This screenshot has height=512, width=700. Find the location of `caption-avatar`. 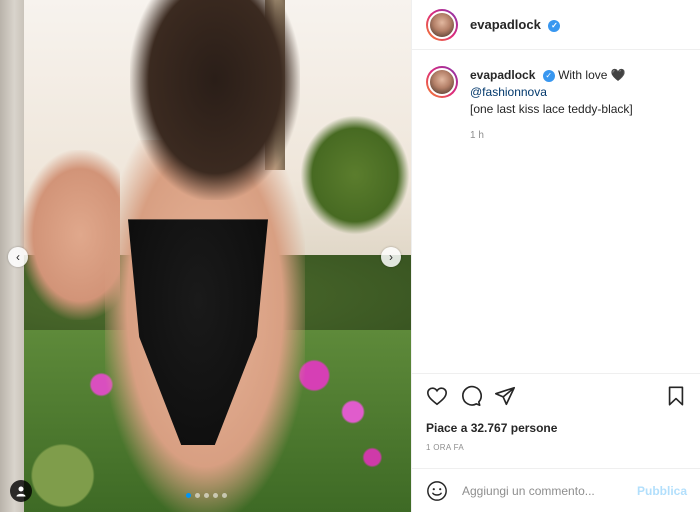

caption-avatar is located at coordinates (442, 82).